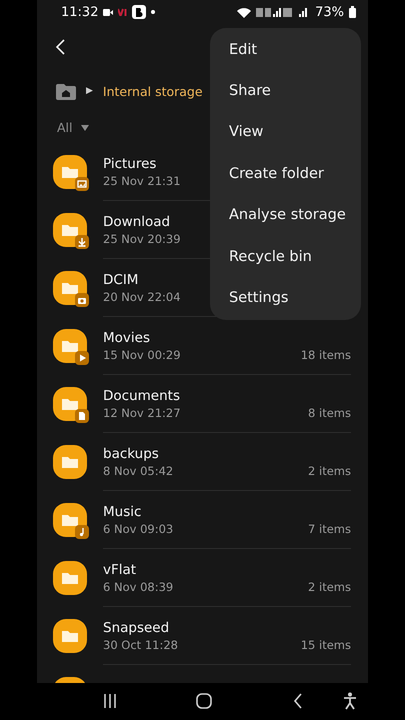 The width and height of the screenshot is (405, 720). Describe the element at coordinates (142, 239) in the screenshot. I see `modified-date: 25 Nov 20:39` at that location.